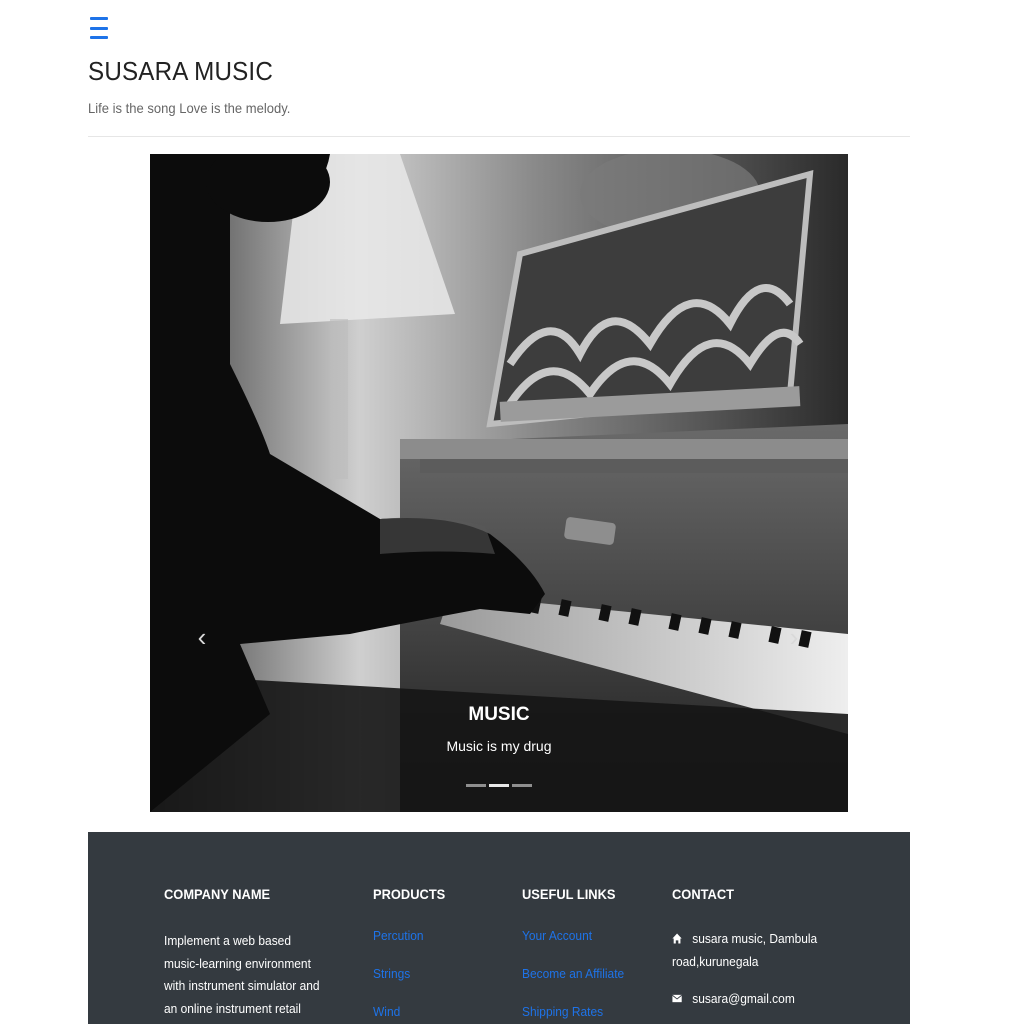 The width and height of the screenshot is (1024, 1024). I want to click on home-icon, so click(677, 938).